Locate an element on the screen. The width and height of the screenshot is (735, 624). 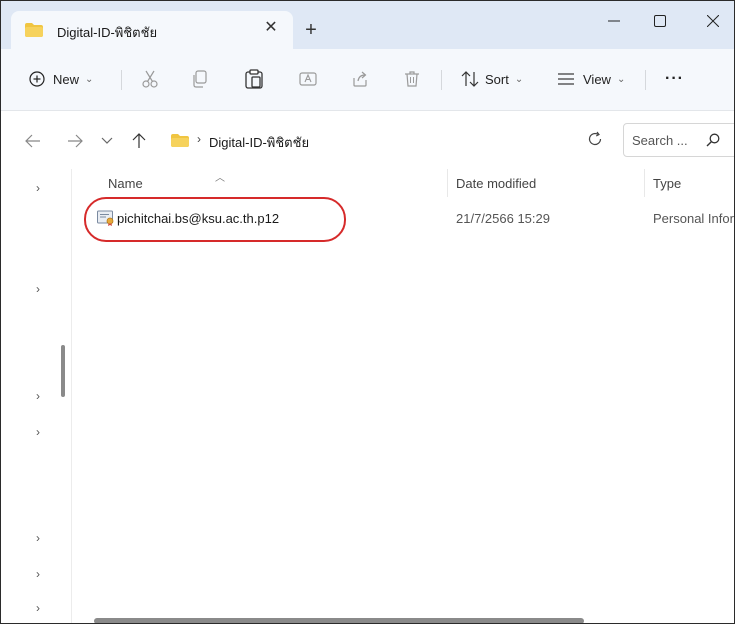
back-icon is located at coordinates (32, 141).